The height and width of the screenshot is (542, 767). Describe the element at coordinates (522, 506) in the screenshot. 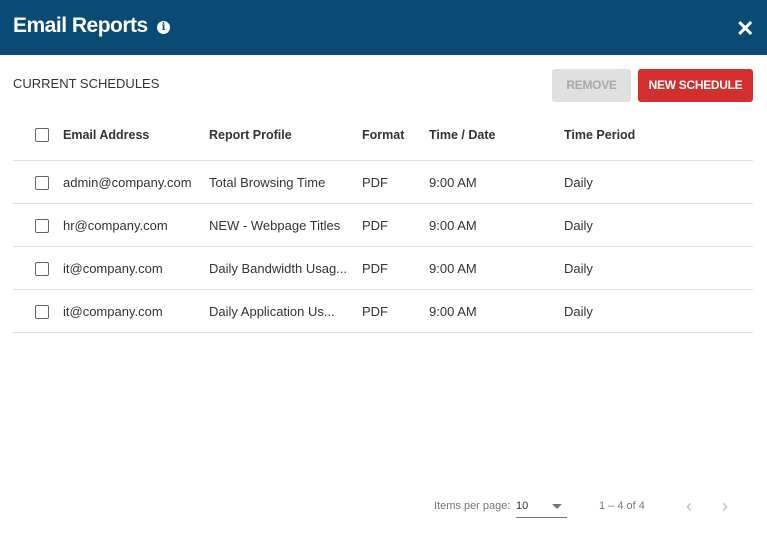

I see `items-per-page-value: 10` at that location.